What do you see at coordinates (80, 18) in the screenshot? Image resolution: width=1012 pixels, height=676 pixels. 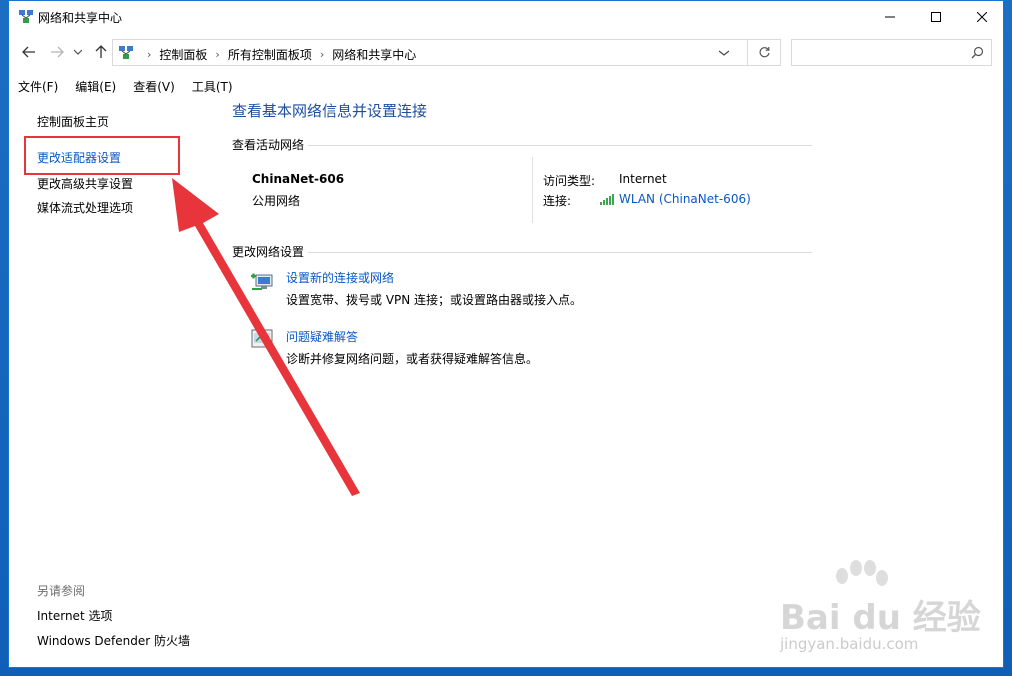 I see `window-title: 网络和共享中心` at bounding box center [80, 18].